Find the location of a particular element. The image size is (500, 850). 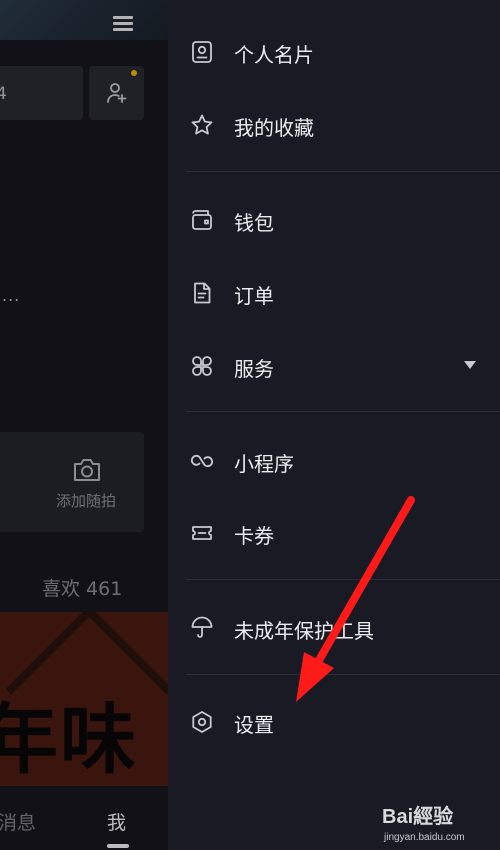

umbrella-icon is located at coordinates (202, 627).